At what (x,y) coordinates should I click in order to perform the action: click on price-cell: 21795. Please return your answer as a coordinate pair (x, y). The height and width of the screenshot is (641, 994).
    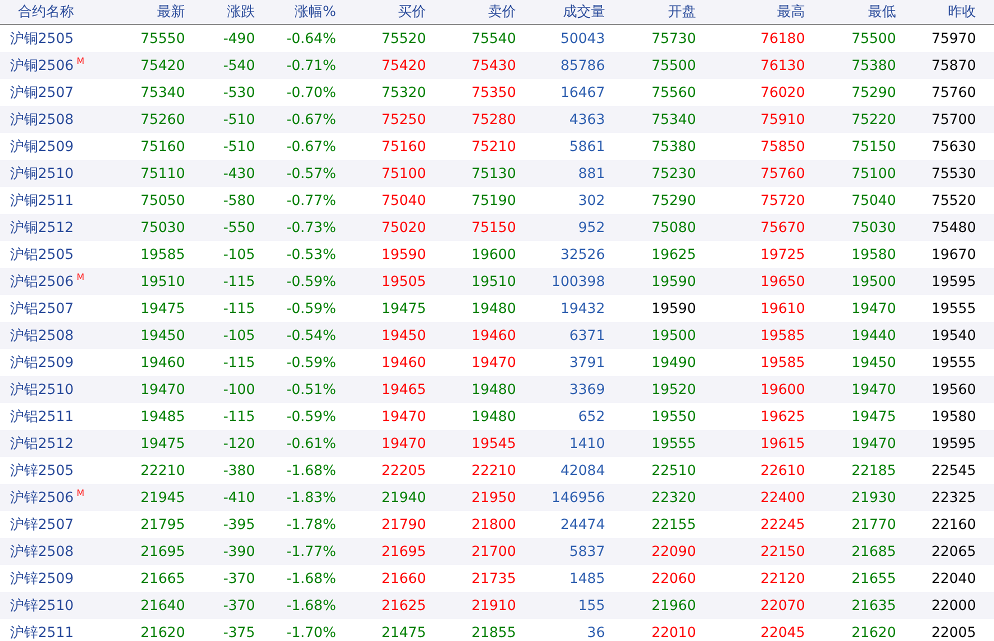
    Looking at the image, I should click on (162, 524).